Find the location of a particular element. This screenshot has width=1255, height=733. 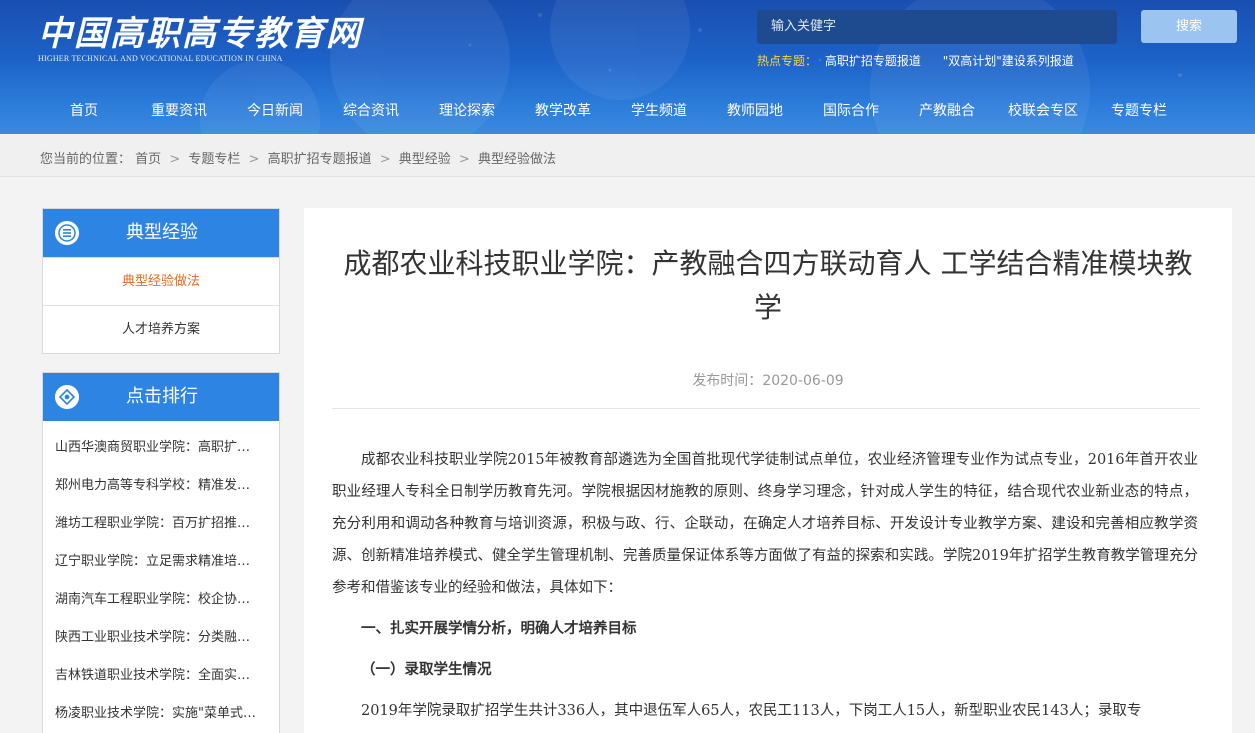

category-header: 典型经验 is located at coordinates (161, 233).